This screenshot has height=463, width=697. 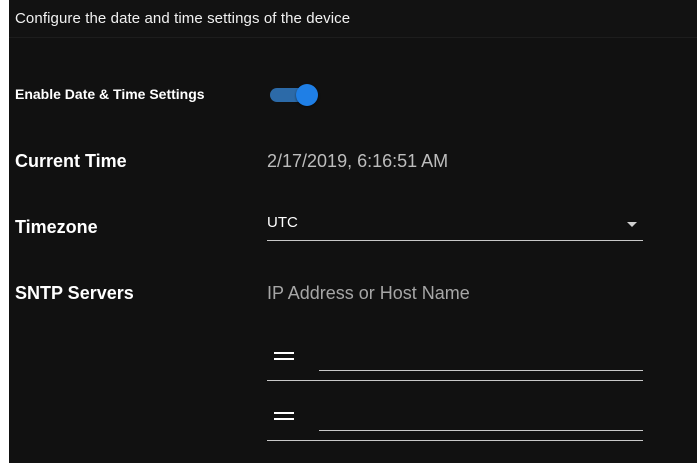 I want to click on current-time-value: 2/17/2019, 6:16:51 AM, so click(x=358, y=161).